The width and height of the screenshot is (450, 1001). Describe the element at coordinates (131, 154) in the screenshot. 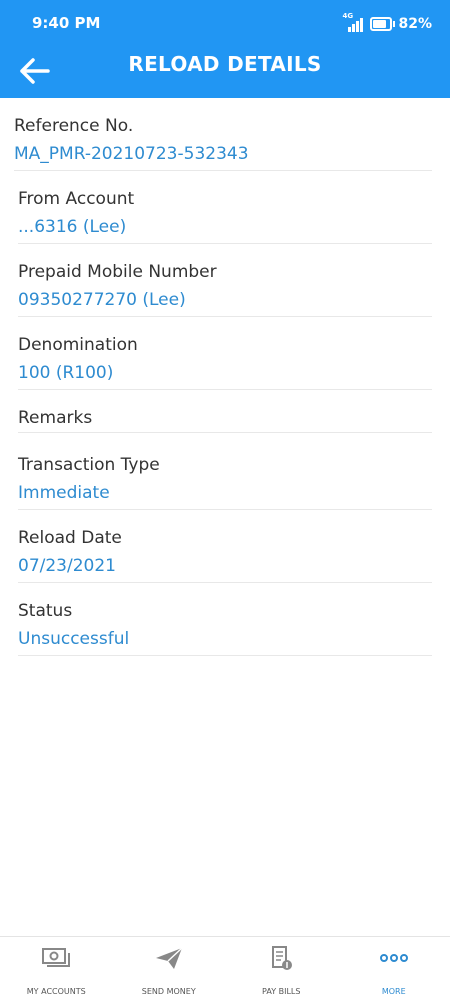

I see `detail-value: MA_PMR-20210723-532343` at that location.